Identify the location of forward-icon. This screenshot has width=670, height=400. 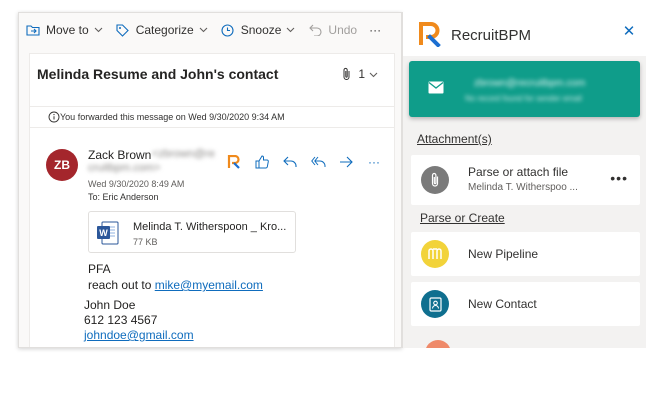
(346, 162).